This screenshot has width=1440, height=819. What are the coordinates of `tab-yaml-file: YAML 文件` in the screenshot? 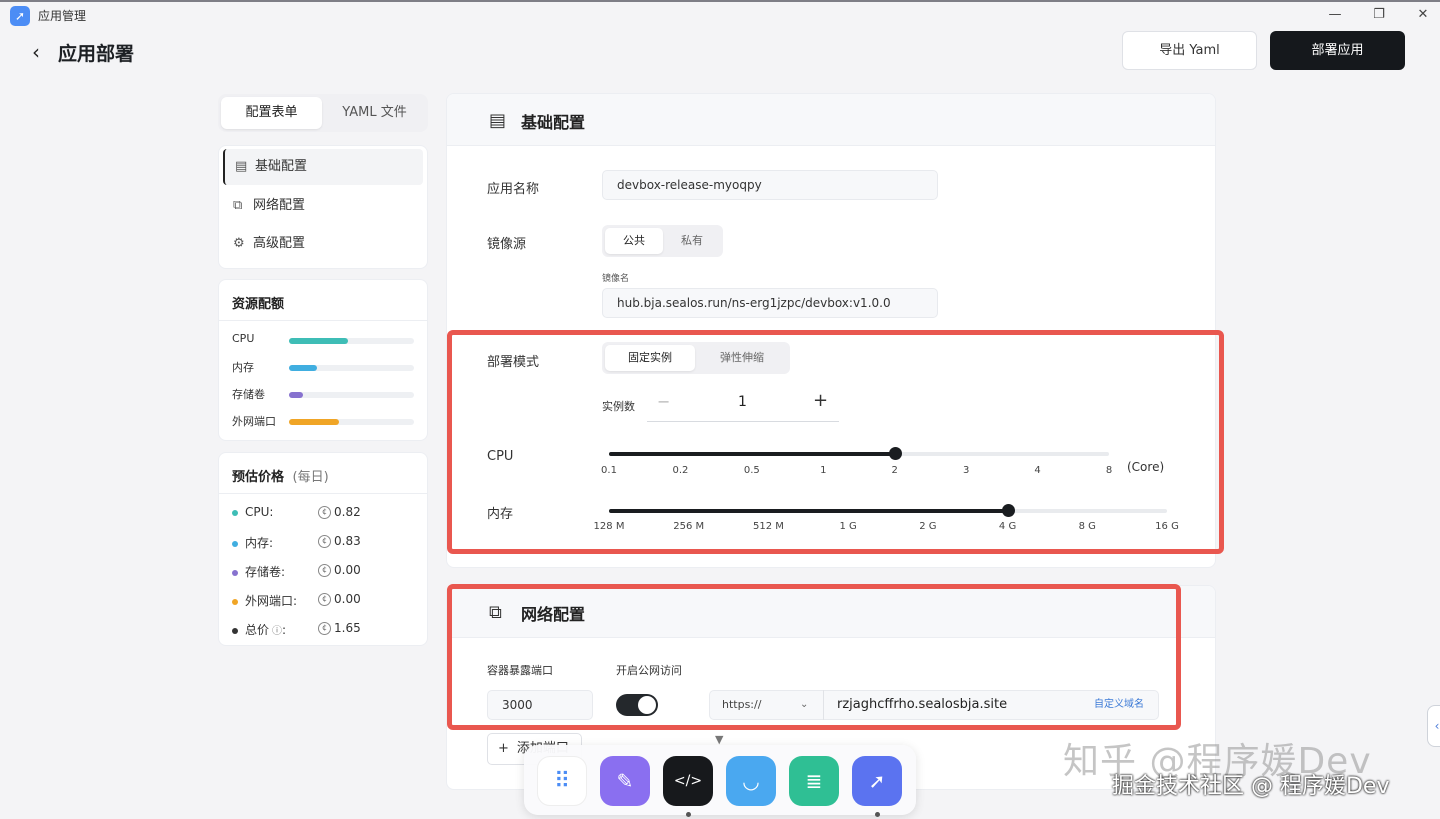 It's located at (374, 113).